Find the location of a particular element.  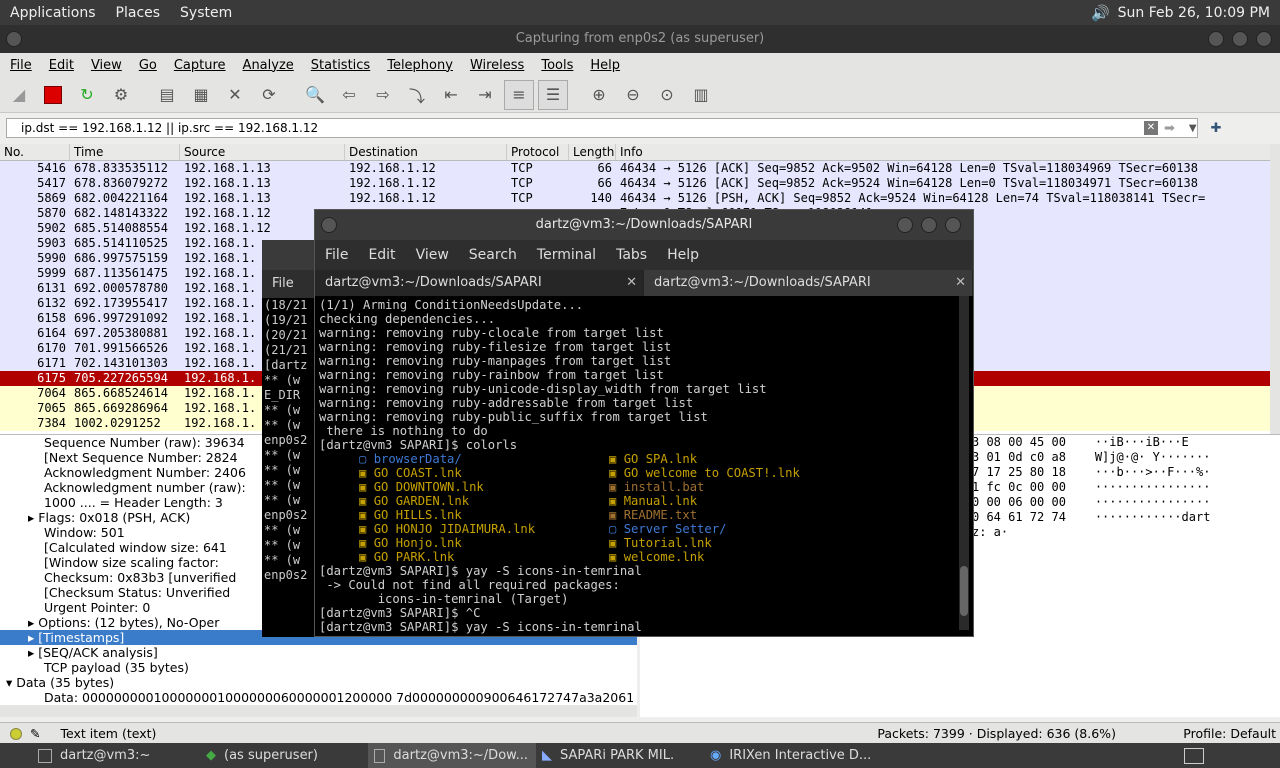

col-no: No. is located at coordinates (35, 152).